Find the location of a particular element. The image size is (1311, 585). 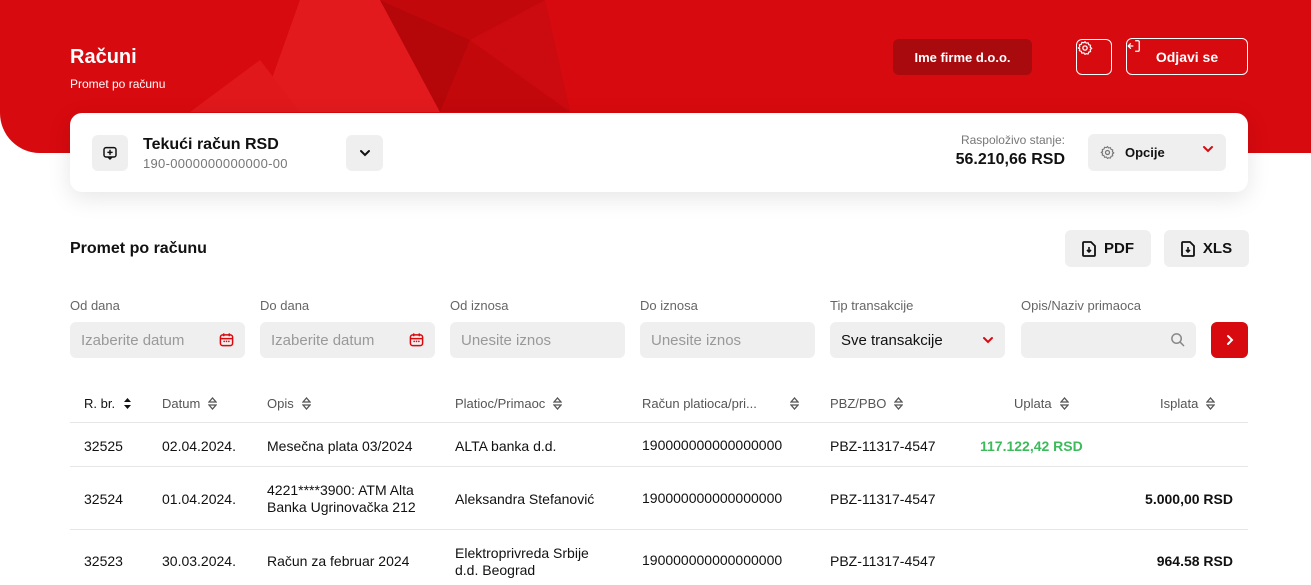

apply-filter-button is located at coordinates (1229, 340).